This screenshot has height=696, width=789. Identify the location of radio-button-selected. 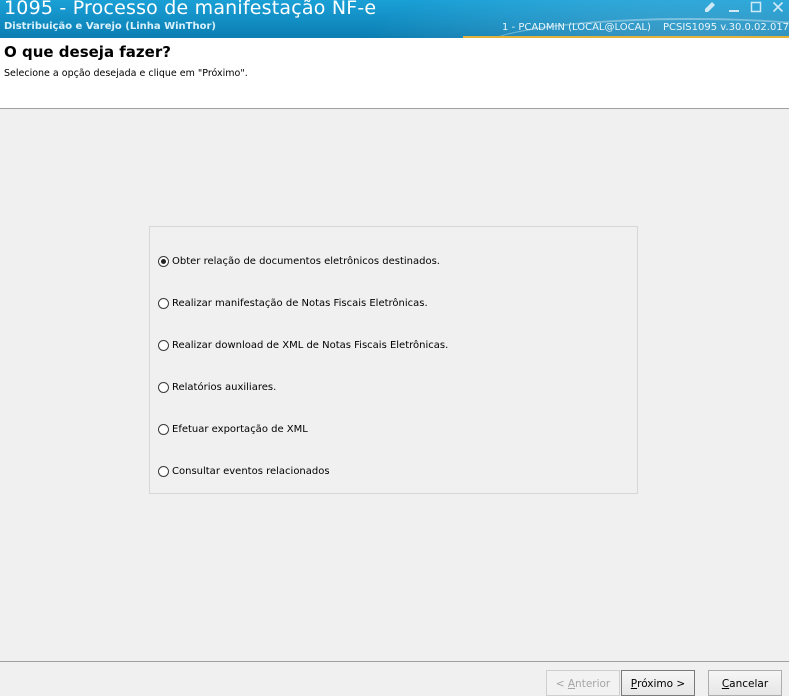
(163, 261).